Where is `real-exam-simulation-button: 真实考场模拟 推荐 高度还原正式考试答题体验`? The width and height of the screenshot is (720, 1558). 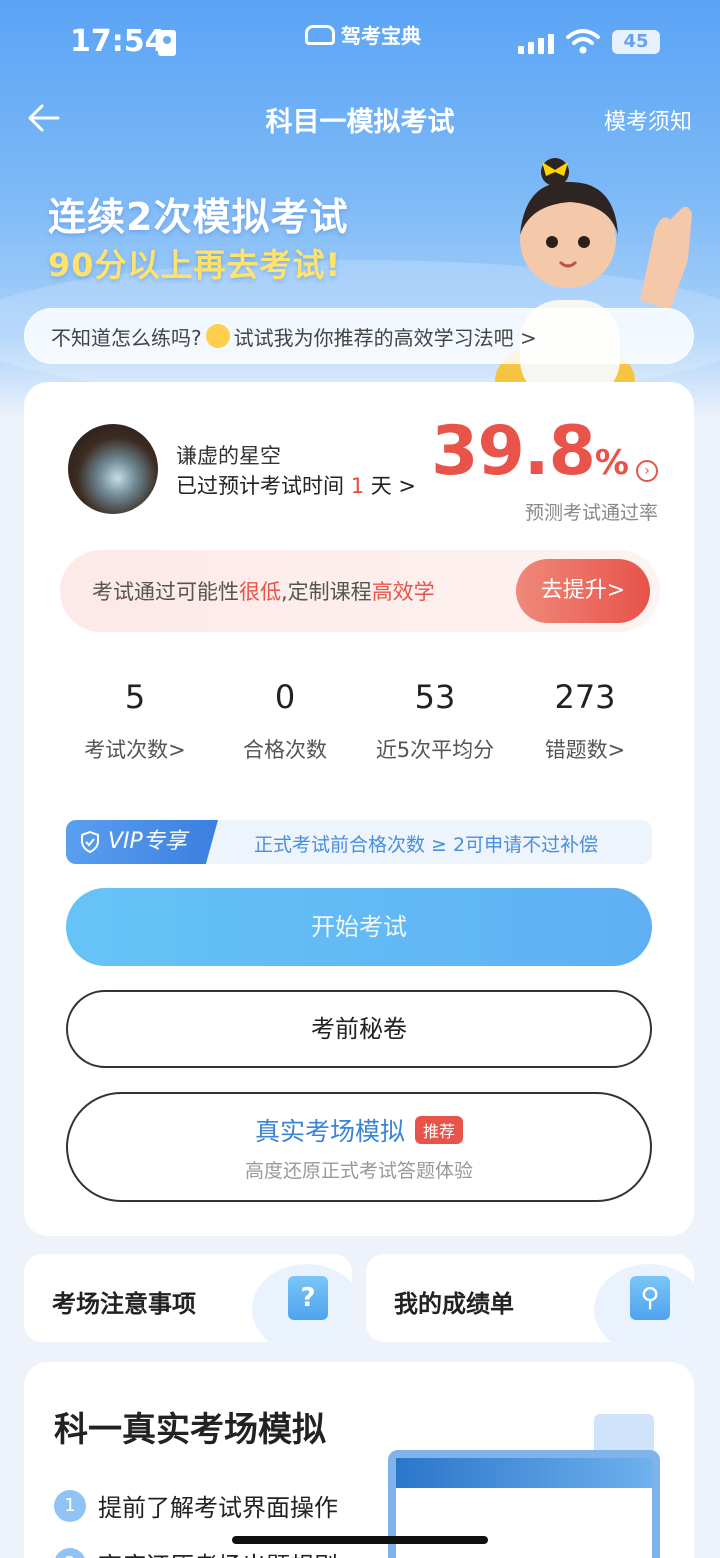 real-exam-simulation-button: 真实考场模拟 推荐 高度还原正式考试答题体验 is located at coordinates (359, 1147).